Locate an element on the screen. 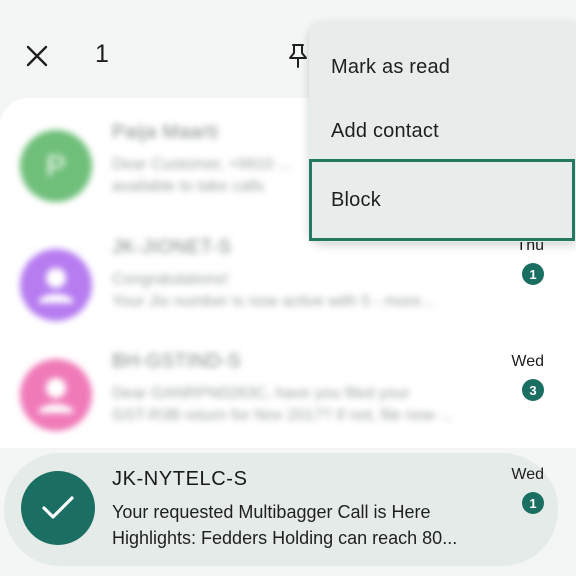 Image resolution: width=576 pixels, height=576 pixels. selected-count: 1 is located at coordinates (102, 54).